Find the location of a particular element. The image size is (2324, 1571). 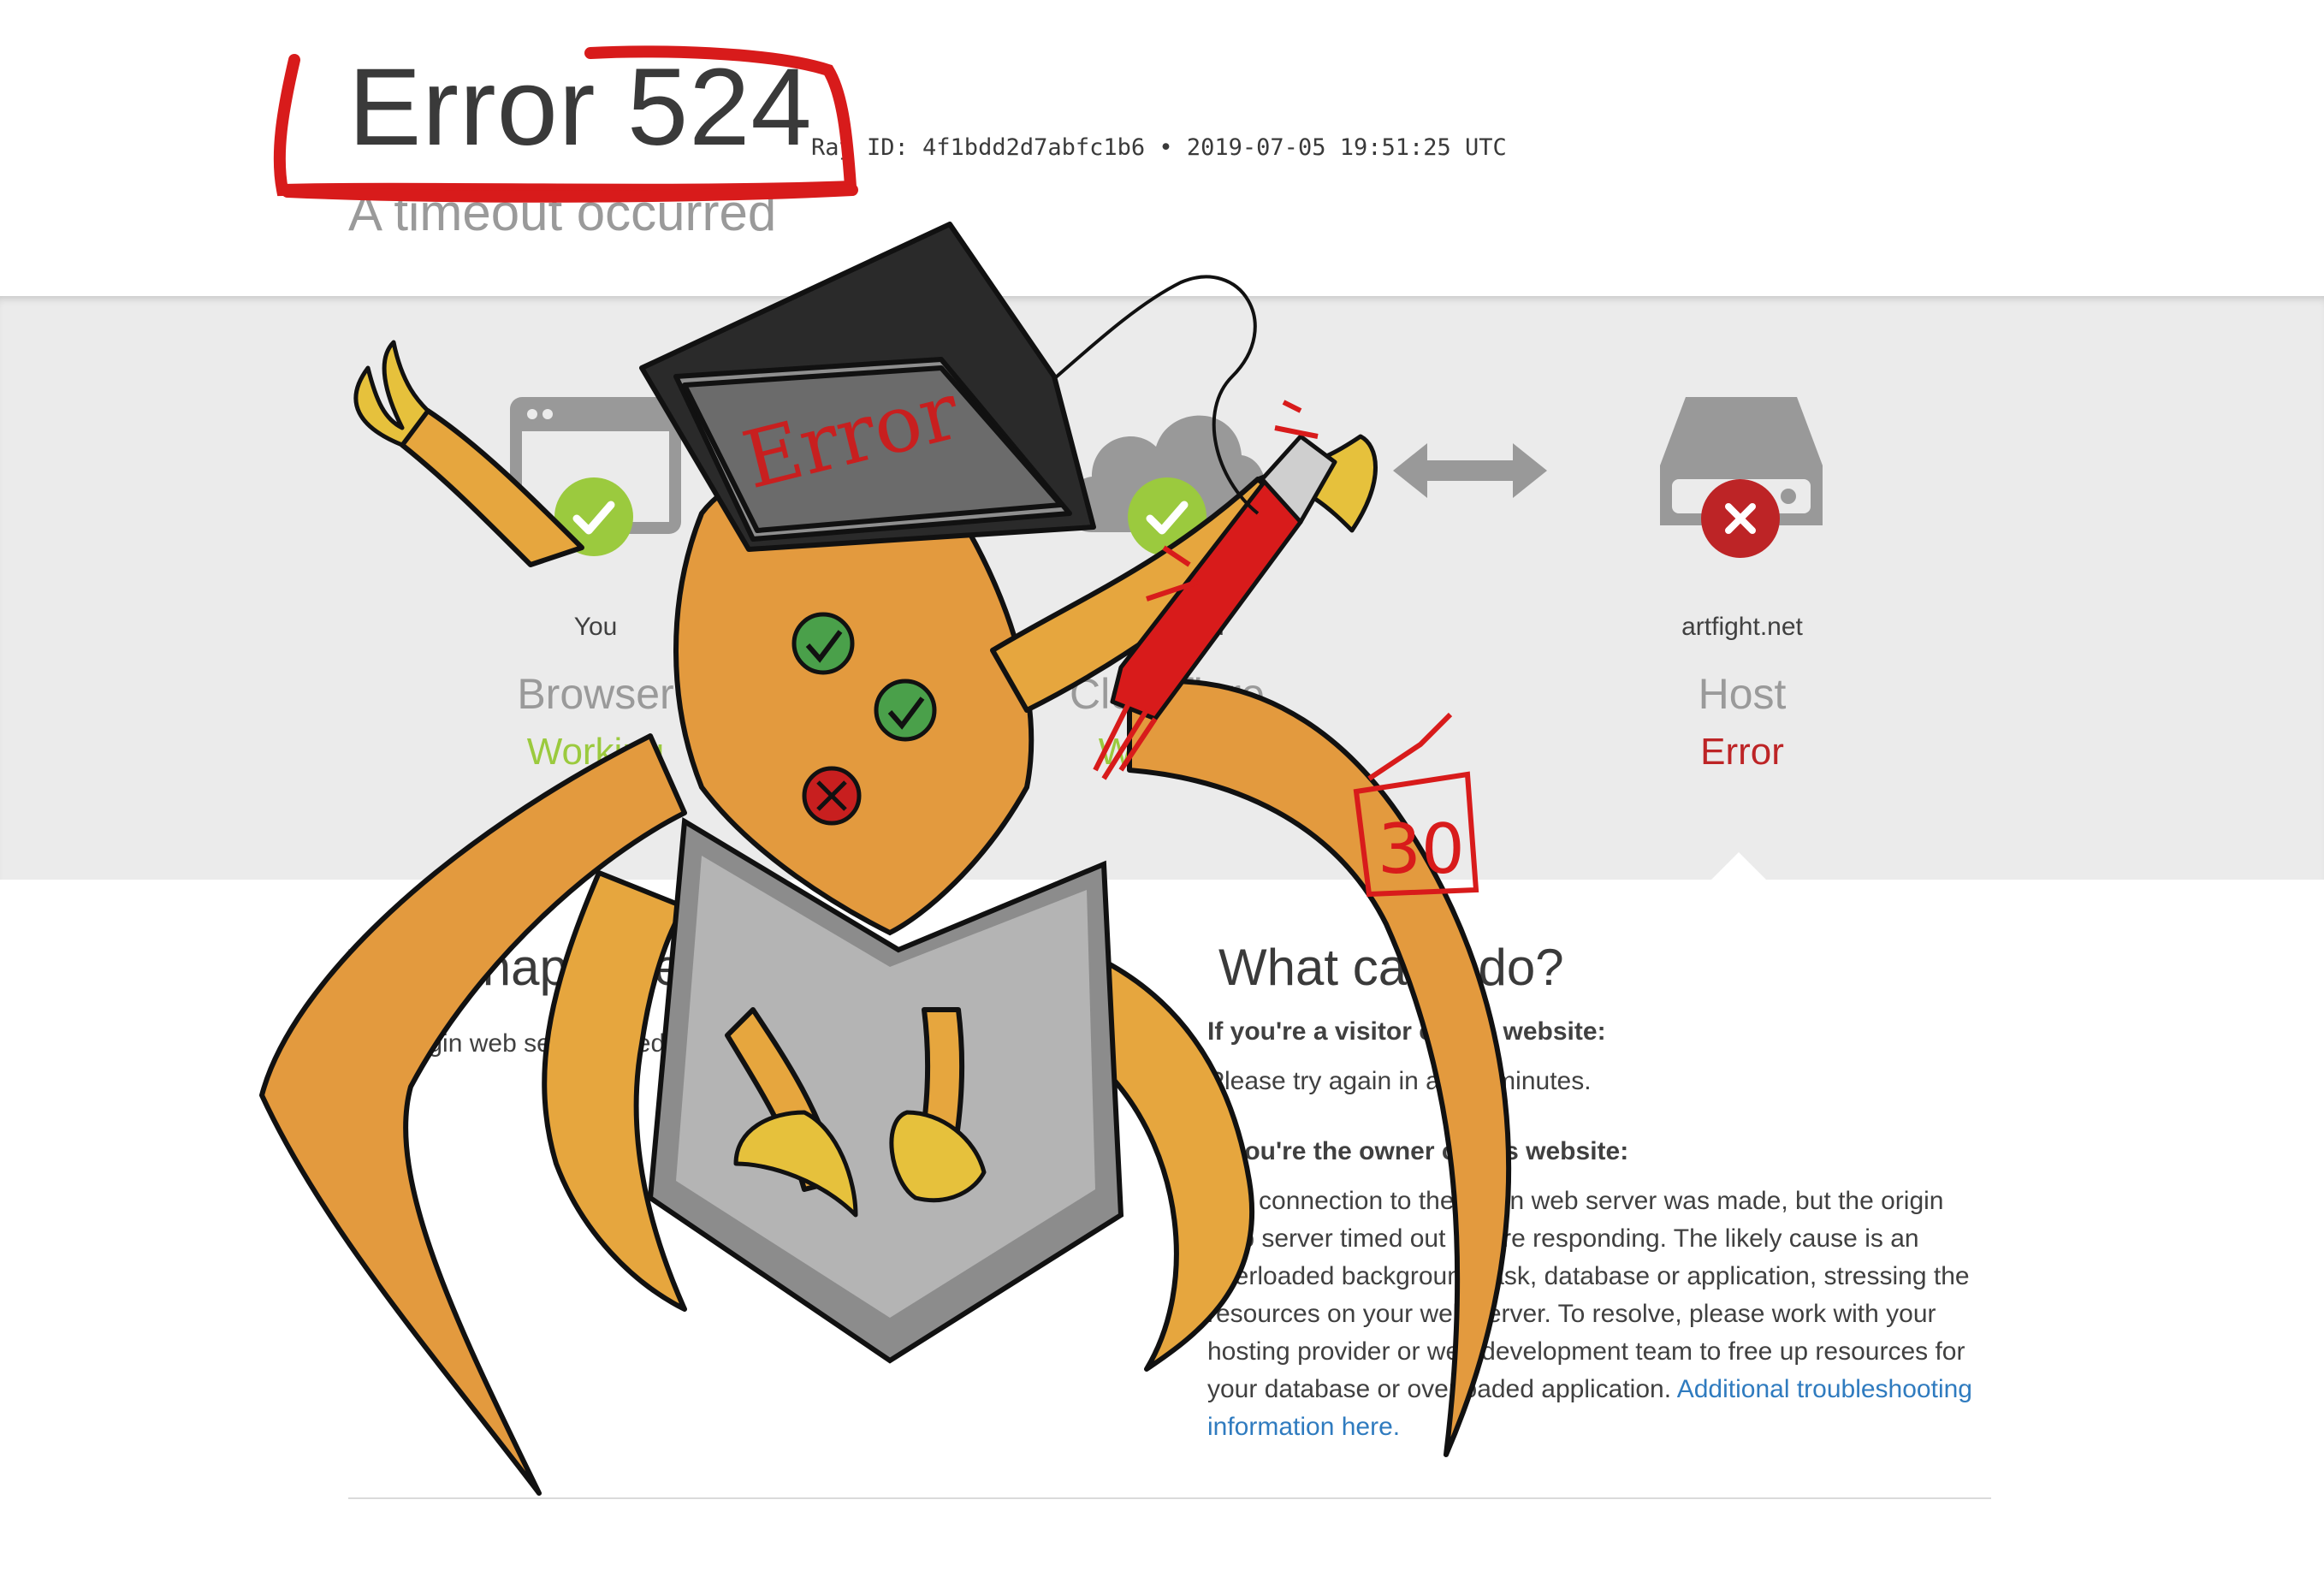

red-tag-number: 30 is located at coordinates (1421, 849).